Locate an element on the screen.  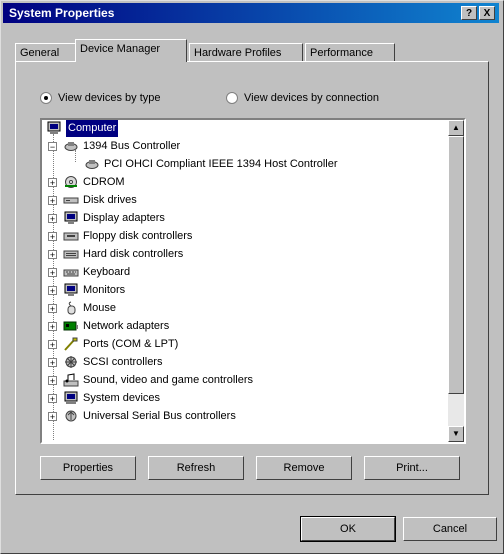
close-button: X is located at coordinates (487, 13).